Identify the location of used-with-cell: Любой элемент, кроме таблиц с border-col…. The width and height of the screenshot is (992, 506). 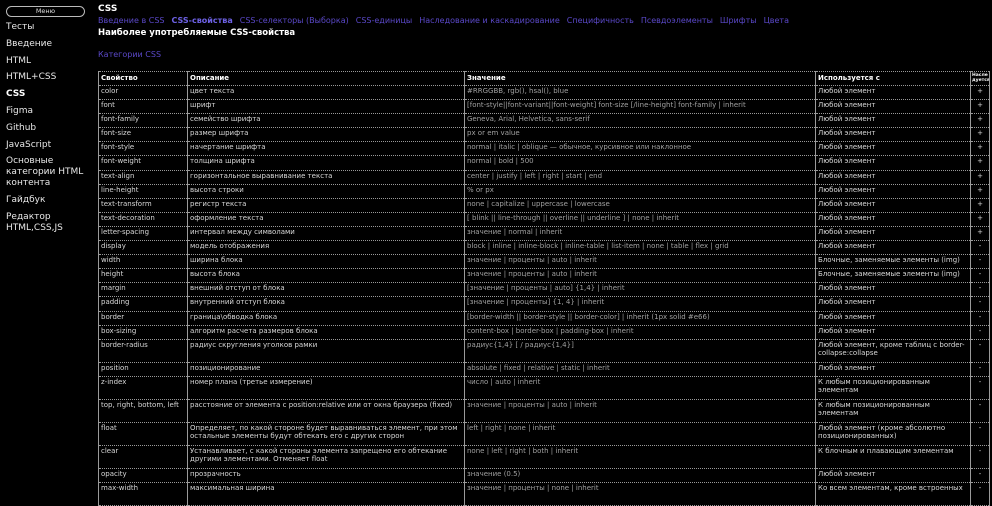
(893, 350).